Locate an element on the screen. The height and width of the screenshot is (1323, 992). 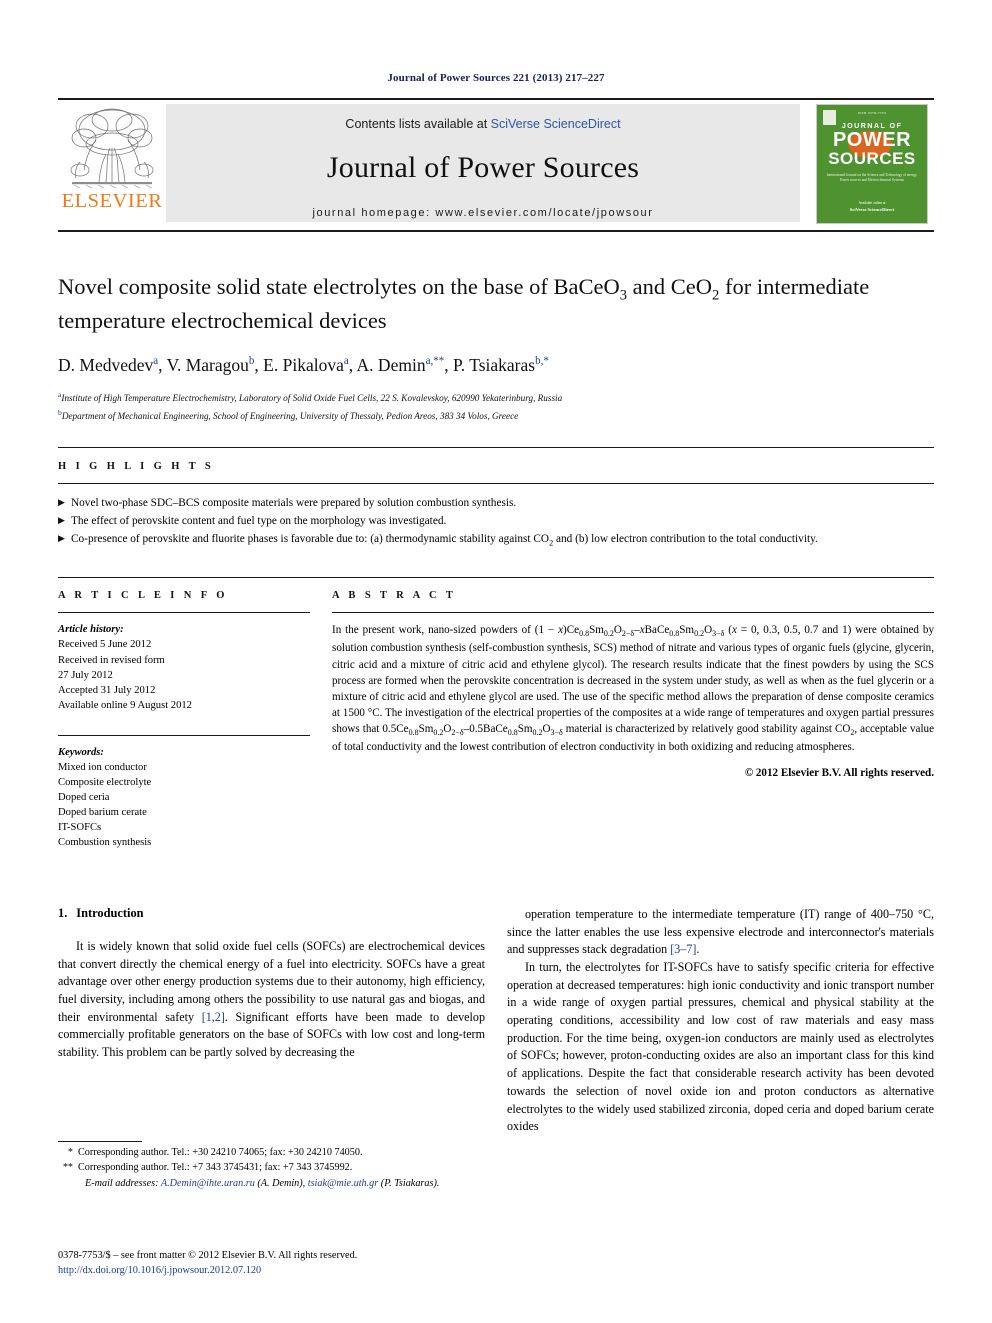
text-run: BaCe is located at coordinates (657, 630).